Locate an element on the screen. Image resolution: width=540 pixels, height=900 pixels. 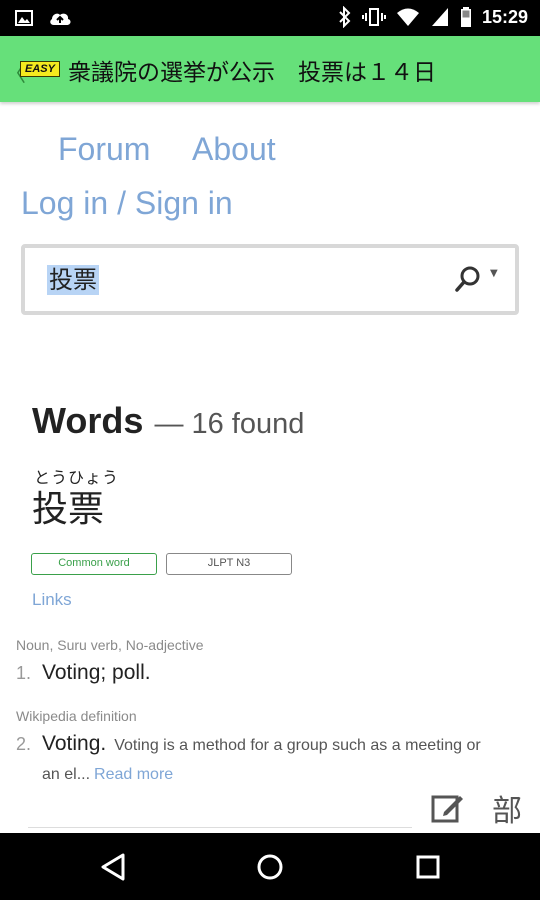
nav-about-link: About is located at coordinates (234, 149).